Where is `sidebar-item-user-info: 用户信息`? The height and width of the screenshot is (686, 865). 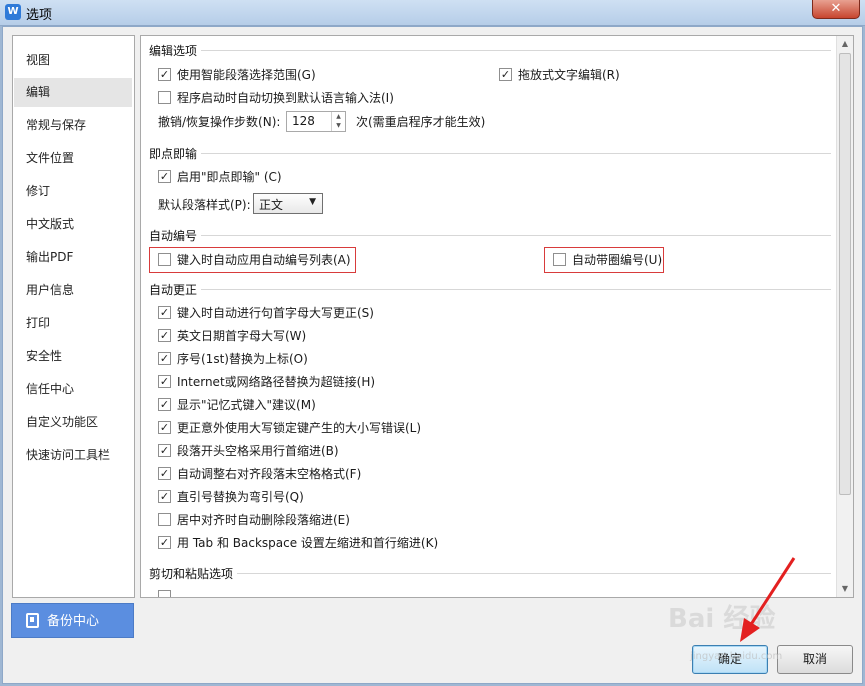 sidebar-item-user-info: 用户信息 is located at coordinates (73, 290).